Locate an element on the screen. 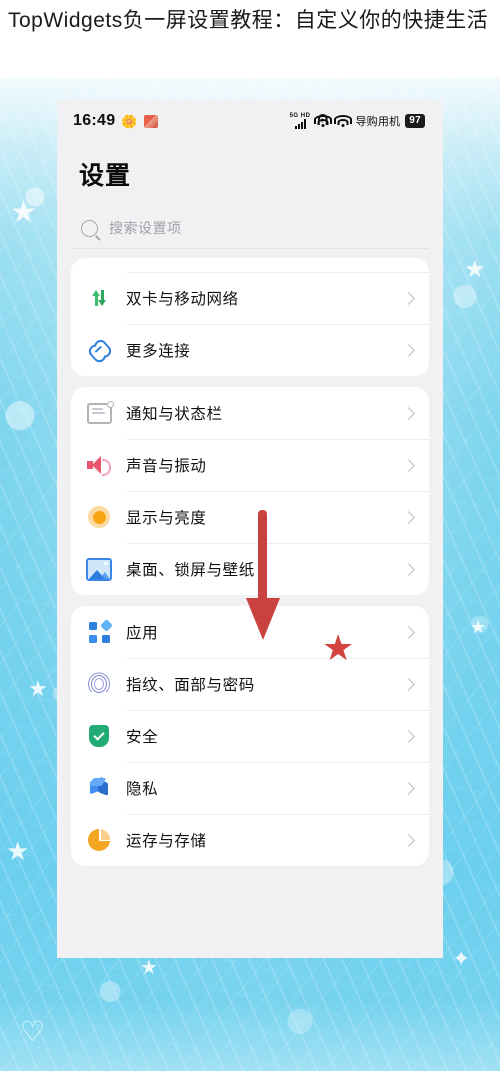 The height and width of the screenshot is (1071, 500). notification-icon is located at coordinates (99, 413).